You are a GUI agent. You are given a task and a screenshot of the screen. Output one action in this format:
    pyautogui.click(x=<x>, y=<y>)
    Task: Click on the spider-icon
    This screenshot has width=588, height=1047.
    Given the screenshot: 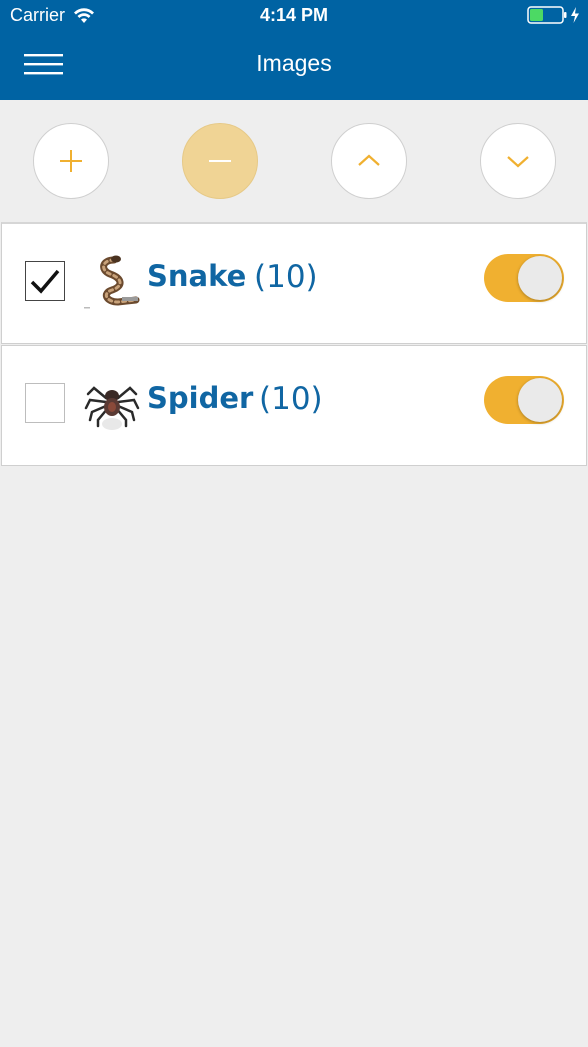 What is the action you would take?
    pyautogui.click(x=112, y=404)
    